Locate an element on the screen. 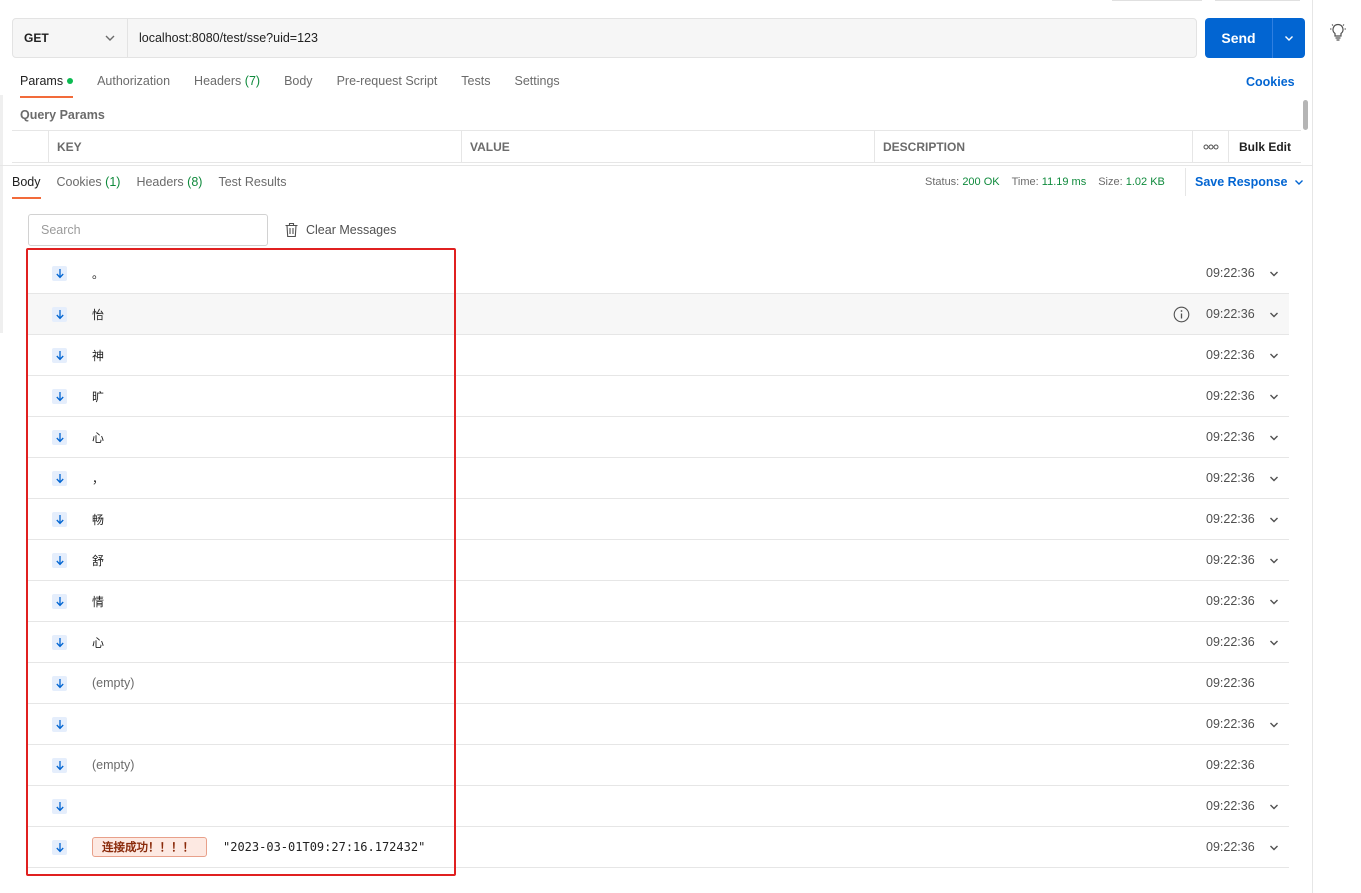 The image size is (1361, 893). tab-params: Params is located at coordinates (47, 86).